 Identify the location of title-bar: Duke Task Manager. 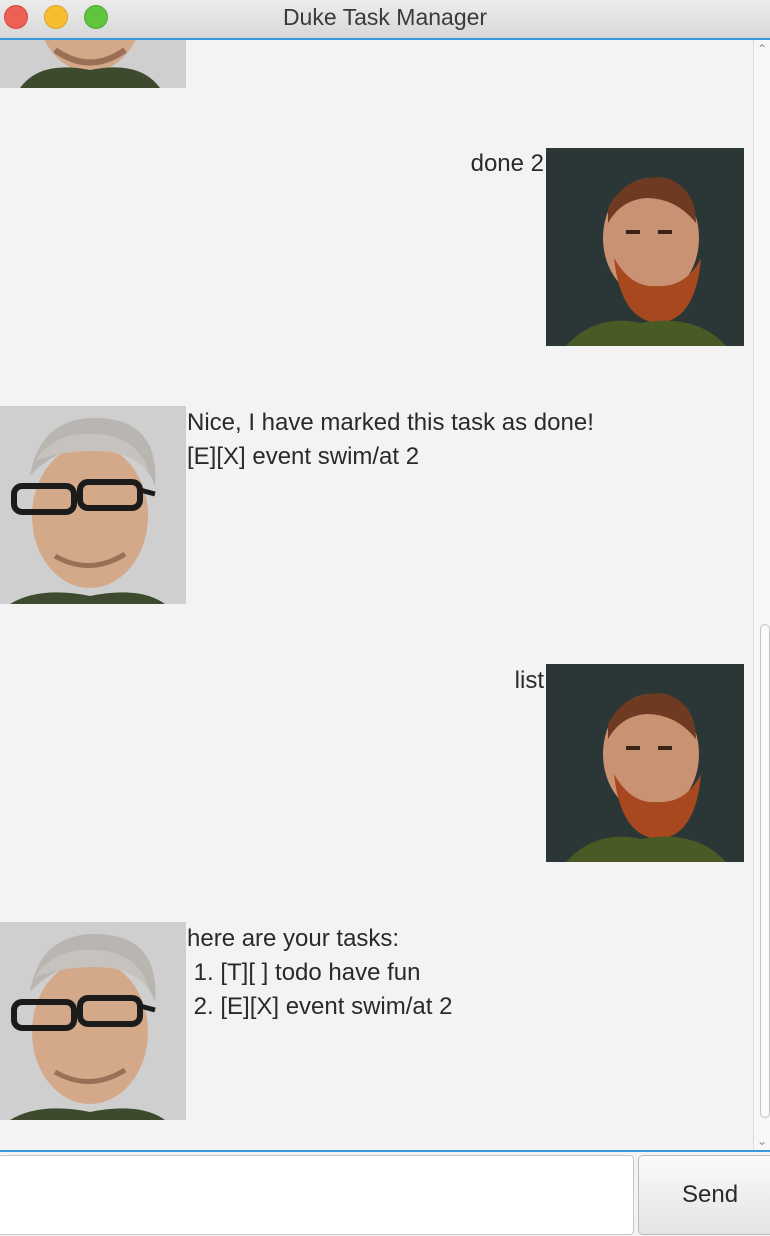
(385, 19).